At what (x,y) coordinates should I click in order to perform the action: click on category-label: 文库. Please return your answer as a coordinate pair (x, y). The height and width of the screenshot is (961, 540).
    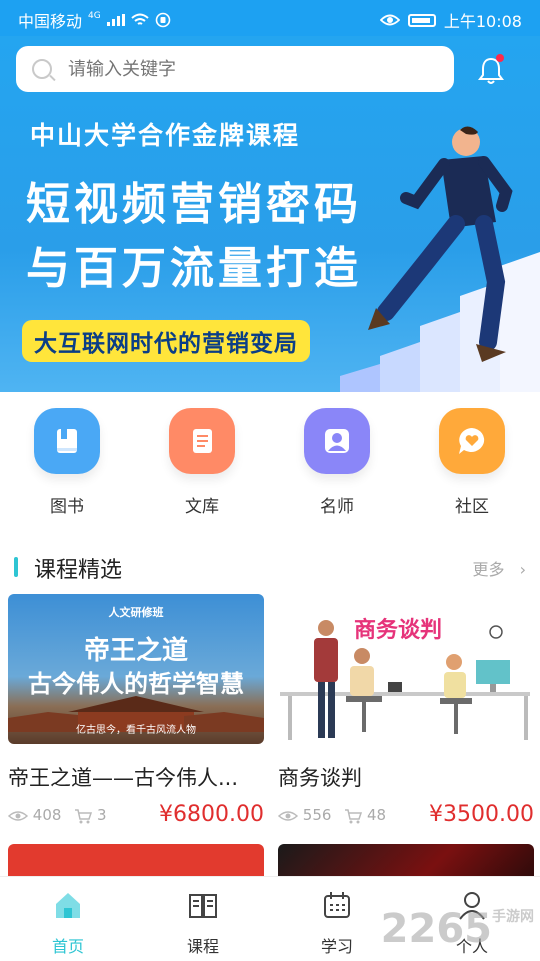
    Looking at the image, I should click on (202, 507).